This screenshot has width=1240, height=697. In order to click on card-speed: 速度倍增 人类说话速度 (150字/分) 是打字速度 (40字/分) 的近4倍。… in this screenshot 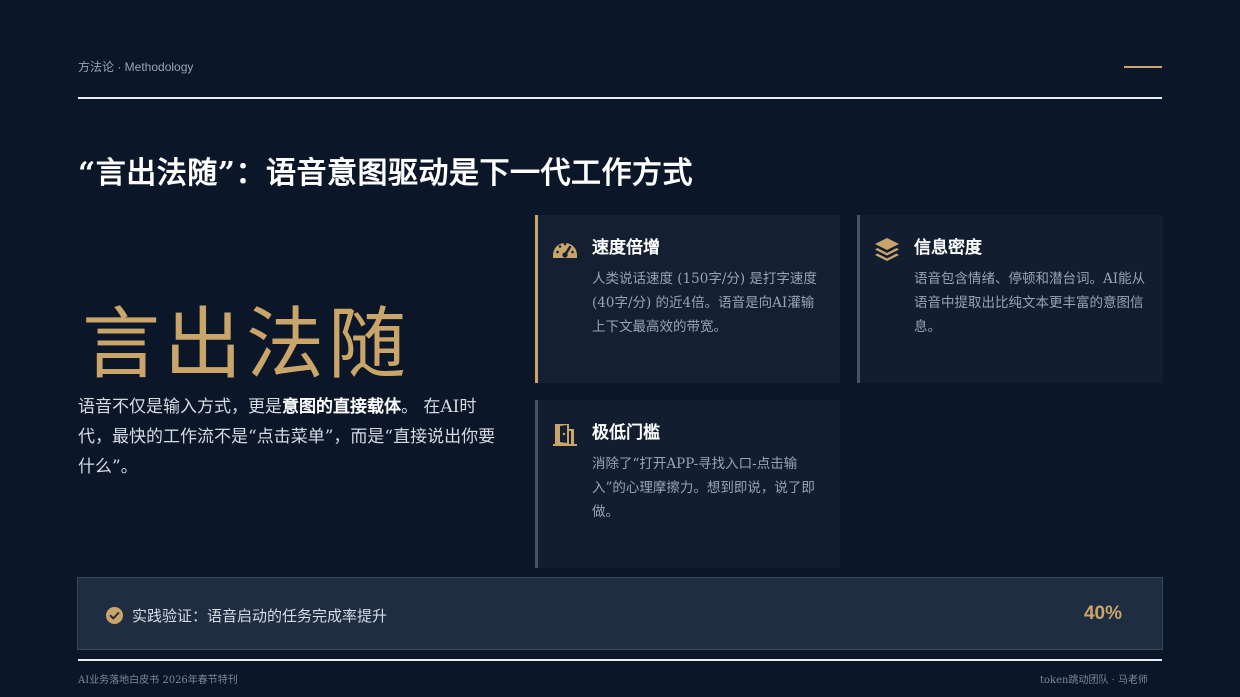, I will do `click(687, 299)`.